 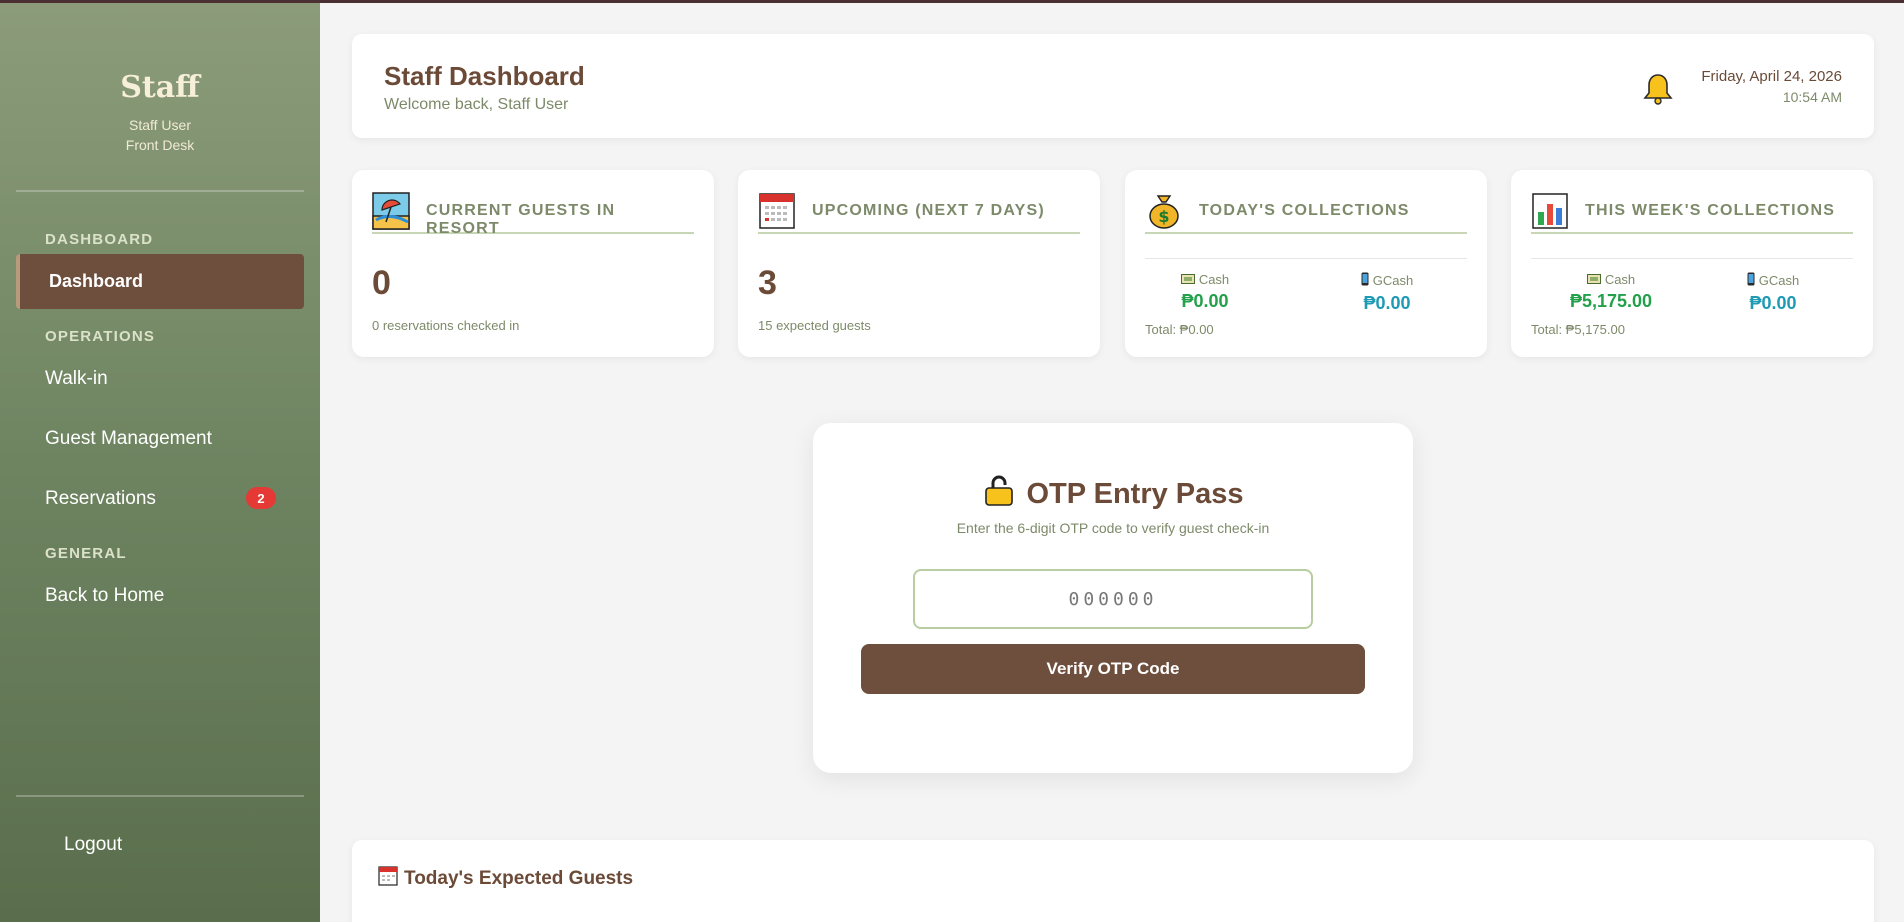 What do you see at coordinates (952, 1) in the screenshot?
I see `top-accent-line` at bounding box center [952, 1].